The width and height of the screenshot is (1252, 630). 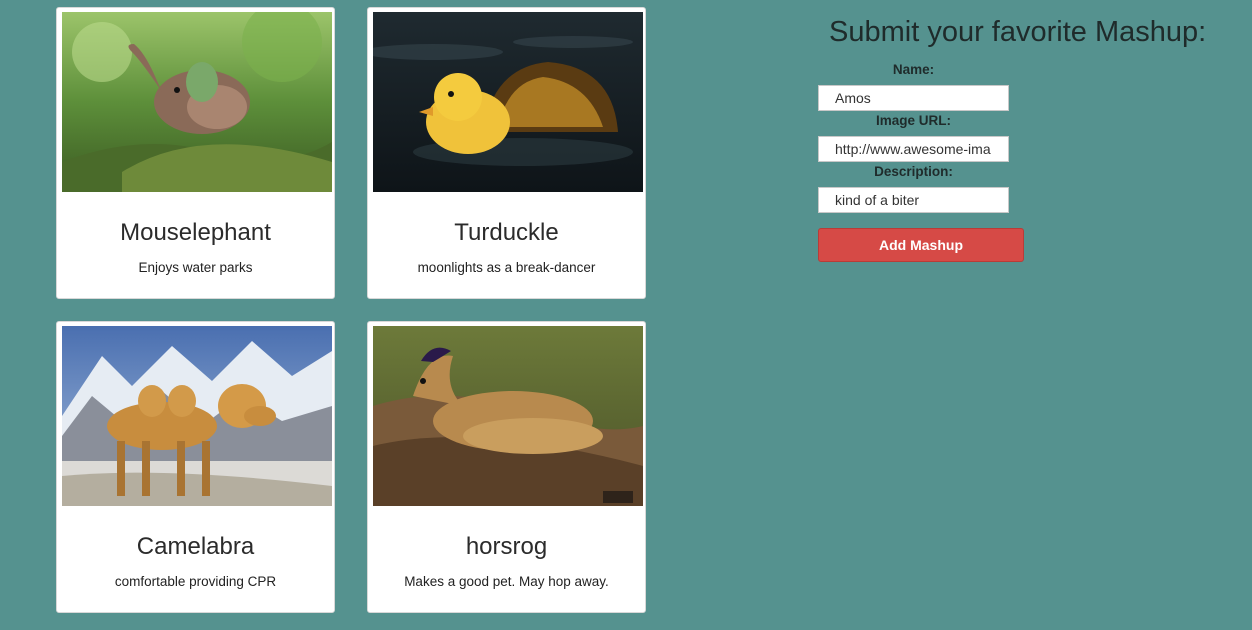 What do you see at coordinates (921, 245) in the screenshot?
I see `add-mashup-button: Add Mashup` at bounding box center [921, 245].